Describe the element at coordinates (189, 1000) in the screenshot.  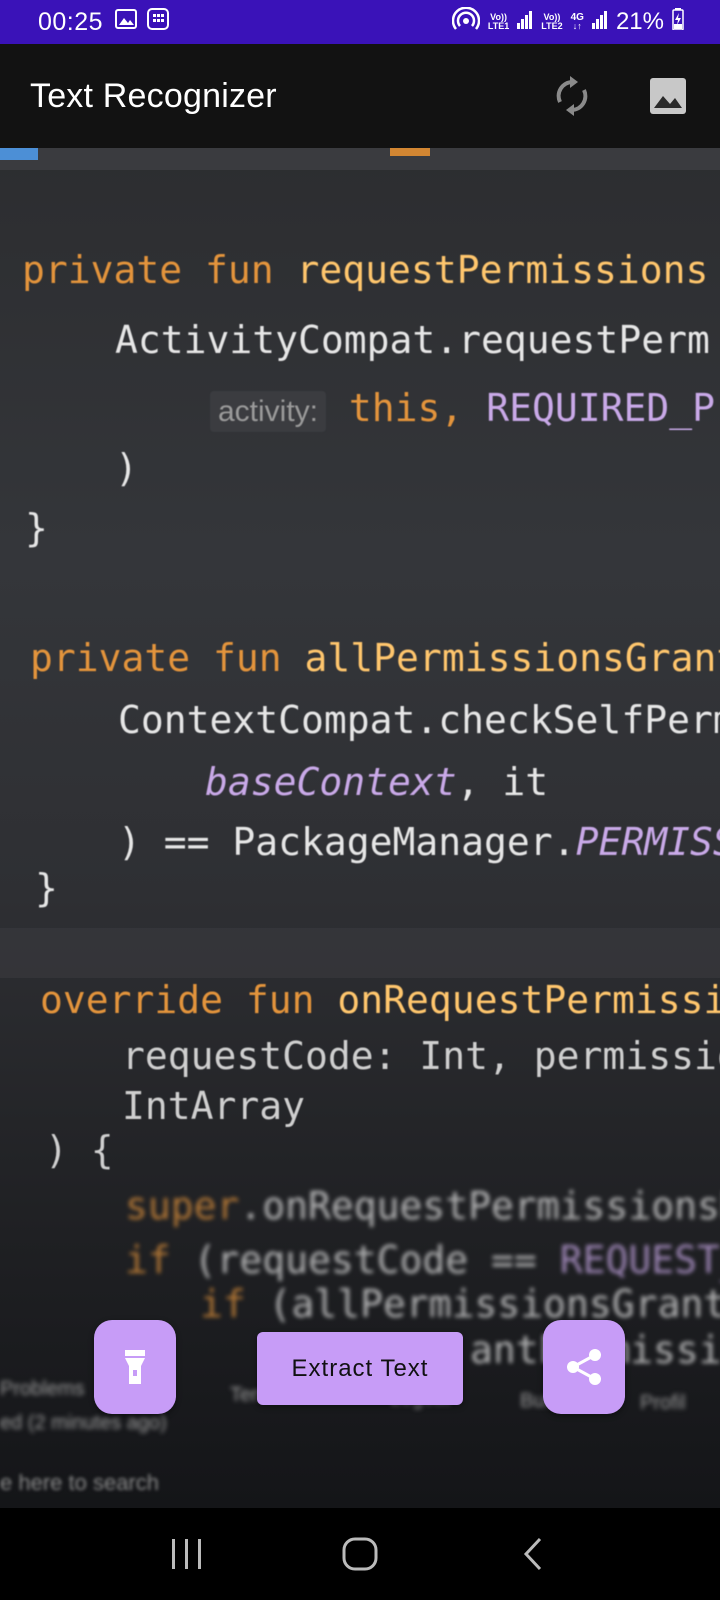
I see `code-keyword: override fun` at that location.